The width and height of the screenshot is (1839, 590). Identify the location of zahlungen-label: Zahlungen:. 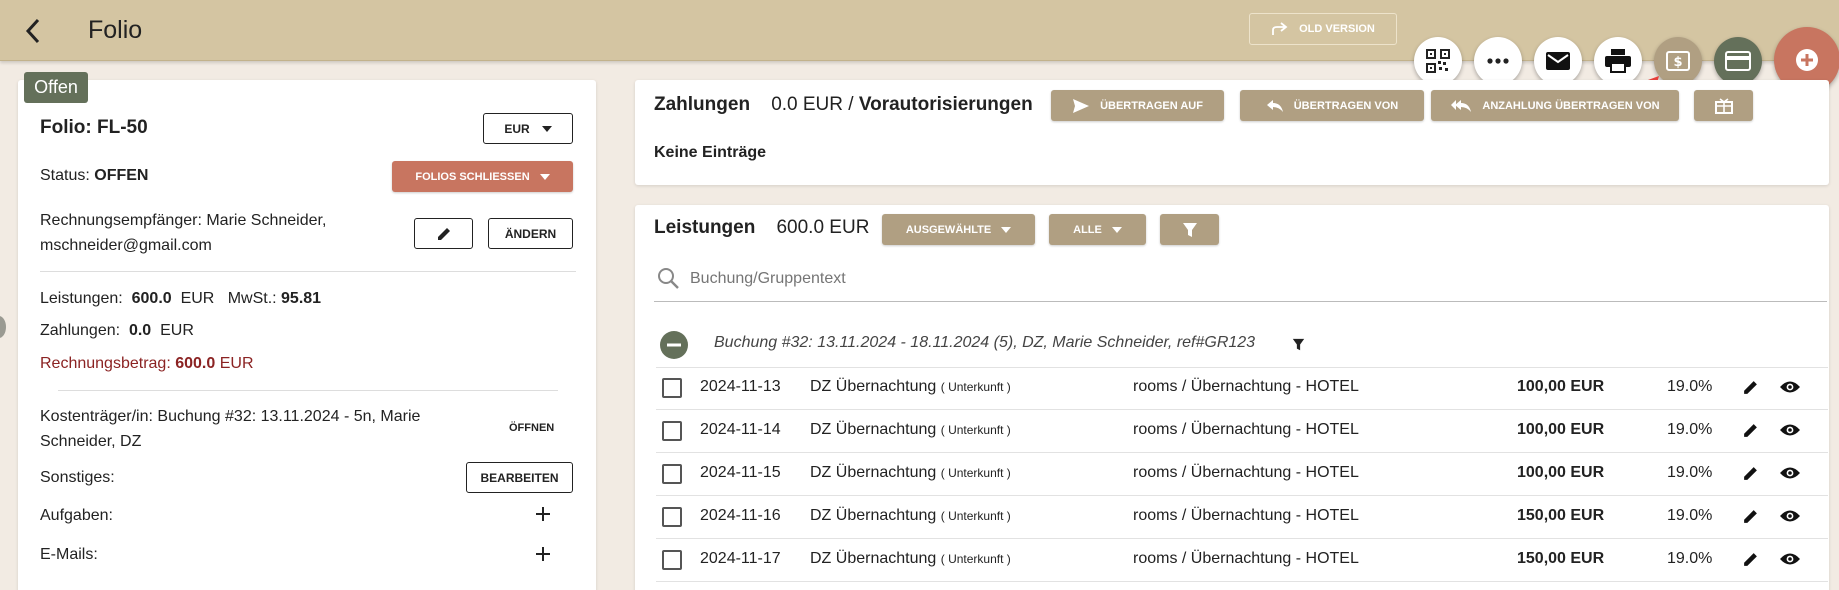
(80, 330).